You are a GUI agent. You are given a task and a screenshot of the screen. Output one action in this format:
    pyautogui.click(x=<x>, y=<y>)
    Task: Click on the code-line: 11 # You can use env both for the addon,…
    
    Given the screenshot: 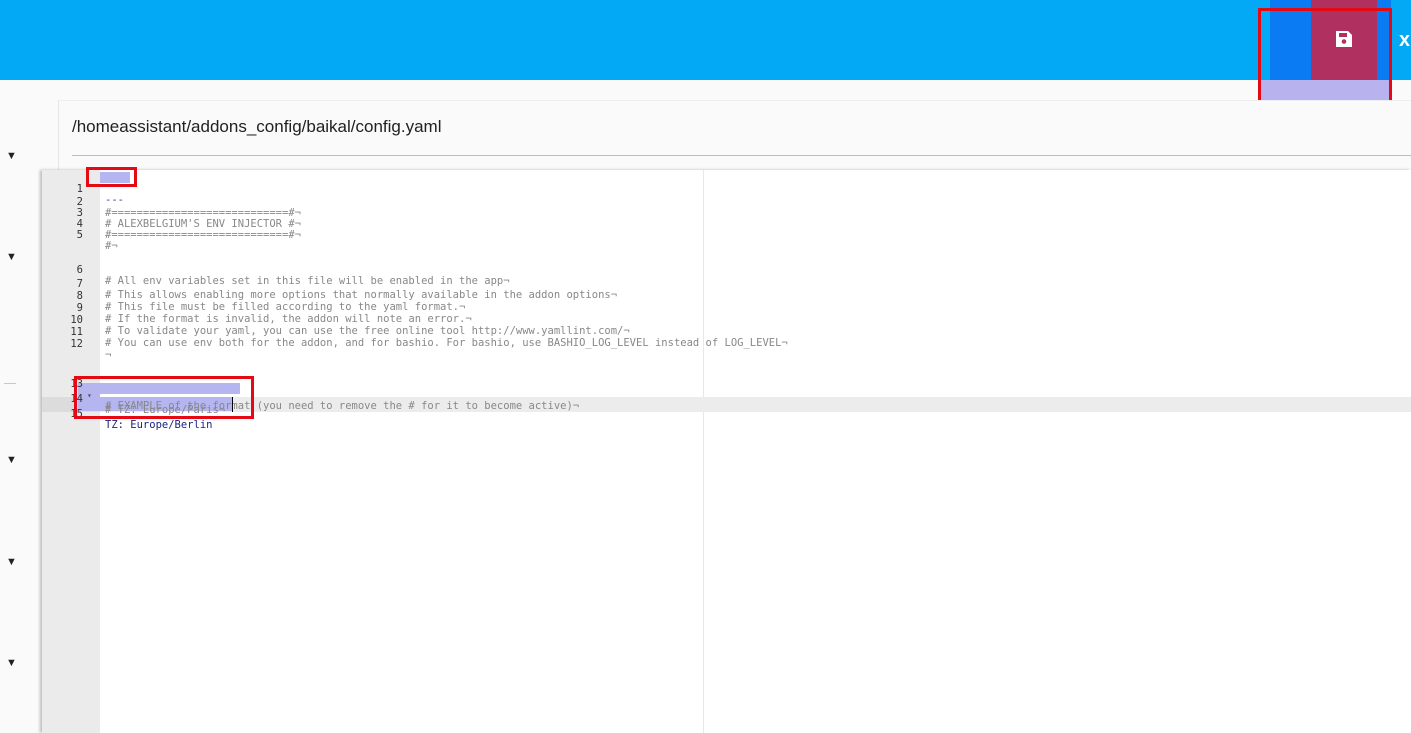 What is the action you would take?
    pyautogui.click(x=726, y=332)
    